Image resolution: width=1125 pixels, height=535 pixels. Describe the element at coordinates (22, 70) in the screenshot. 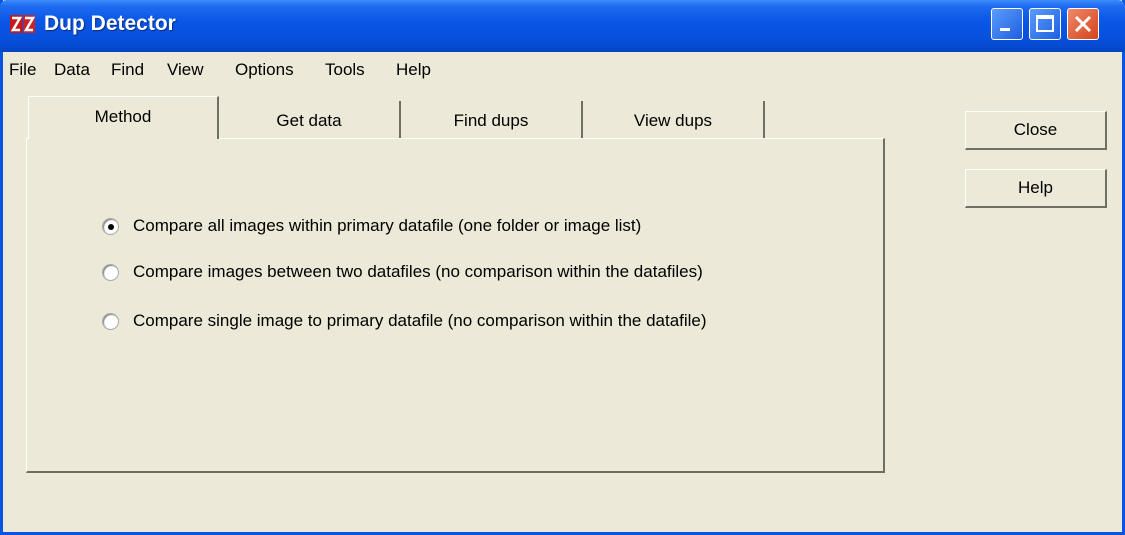

I see `menu-file: File` at that location.